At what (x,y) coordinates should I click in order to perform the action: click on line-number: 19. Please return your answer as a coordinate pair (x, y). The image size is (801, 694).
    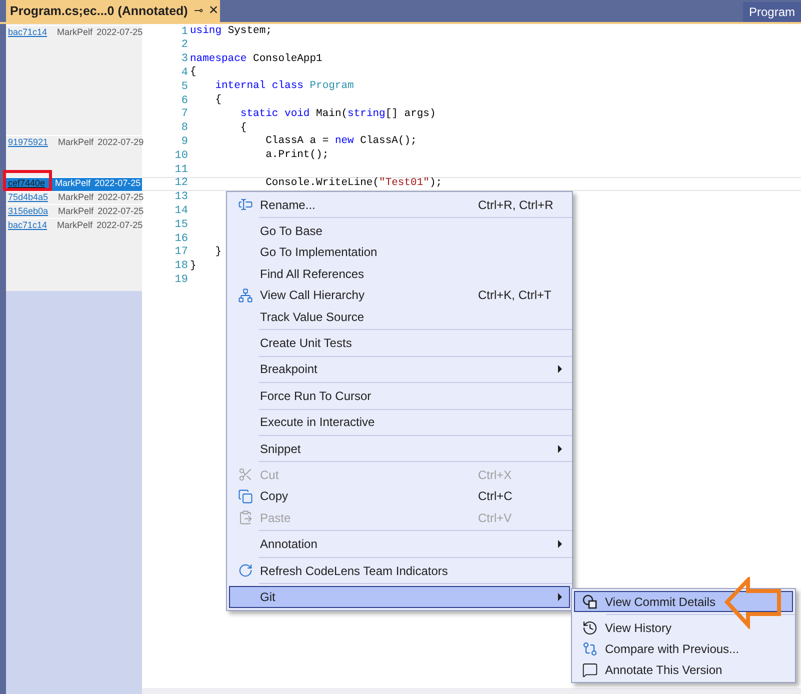
    Looking at the image, I should click on (181, 280).